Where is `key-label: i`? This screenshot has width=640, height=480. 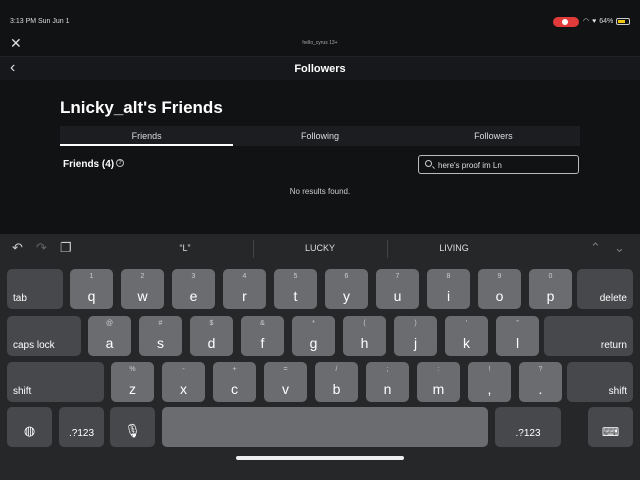 key-label: i is located at coordinates (448, 296).